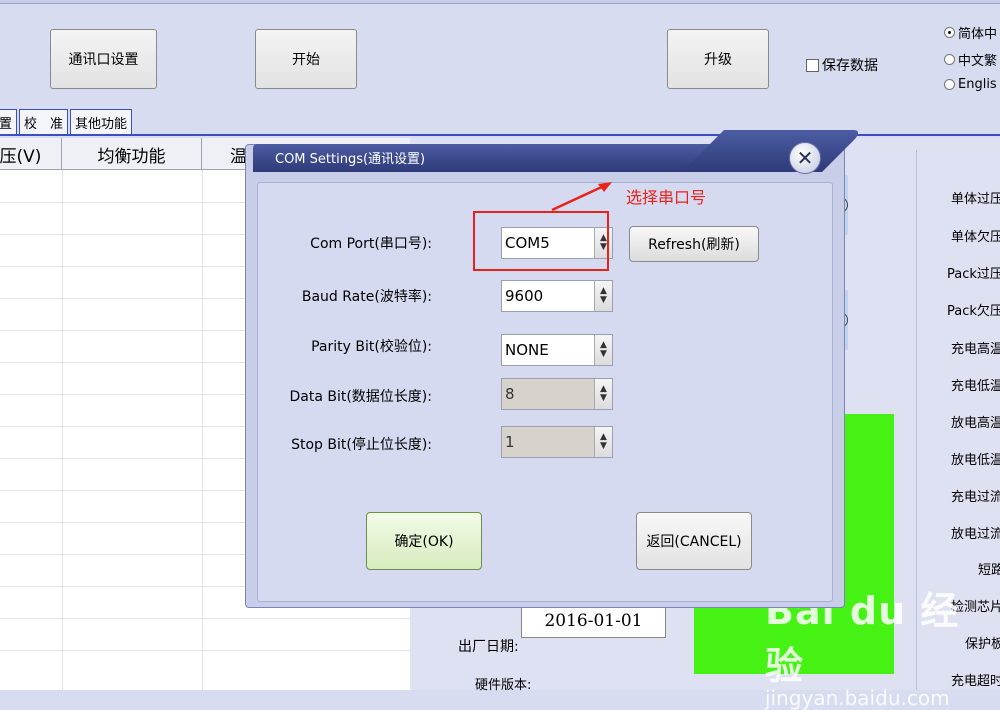  Describe the element at coordinates (581, 197) in the screenshot. I see `annotation-arrow-icon` at that location.